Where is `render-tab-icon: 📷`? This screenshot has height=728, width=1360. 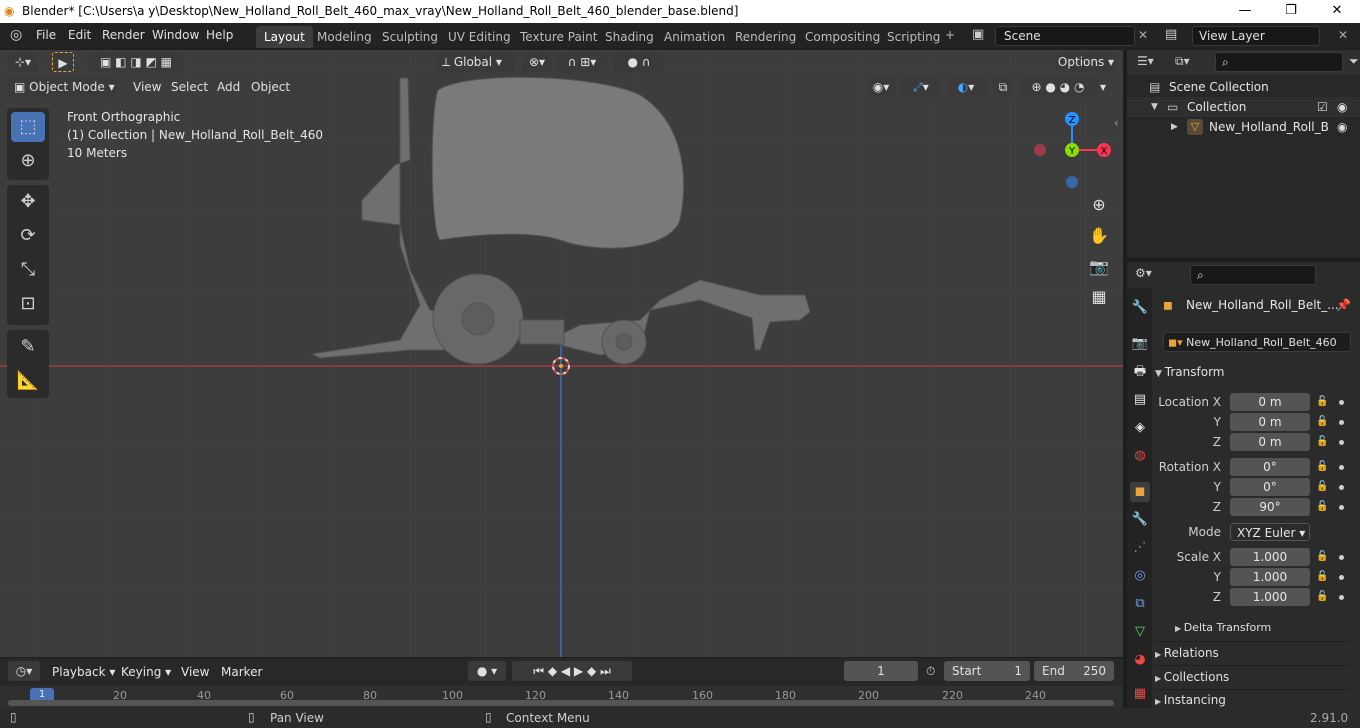
render-tab-icon: 📷 is located at coordinates (1140, 344).